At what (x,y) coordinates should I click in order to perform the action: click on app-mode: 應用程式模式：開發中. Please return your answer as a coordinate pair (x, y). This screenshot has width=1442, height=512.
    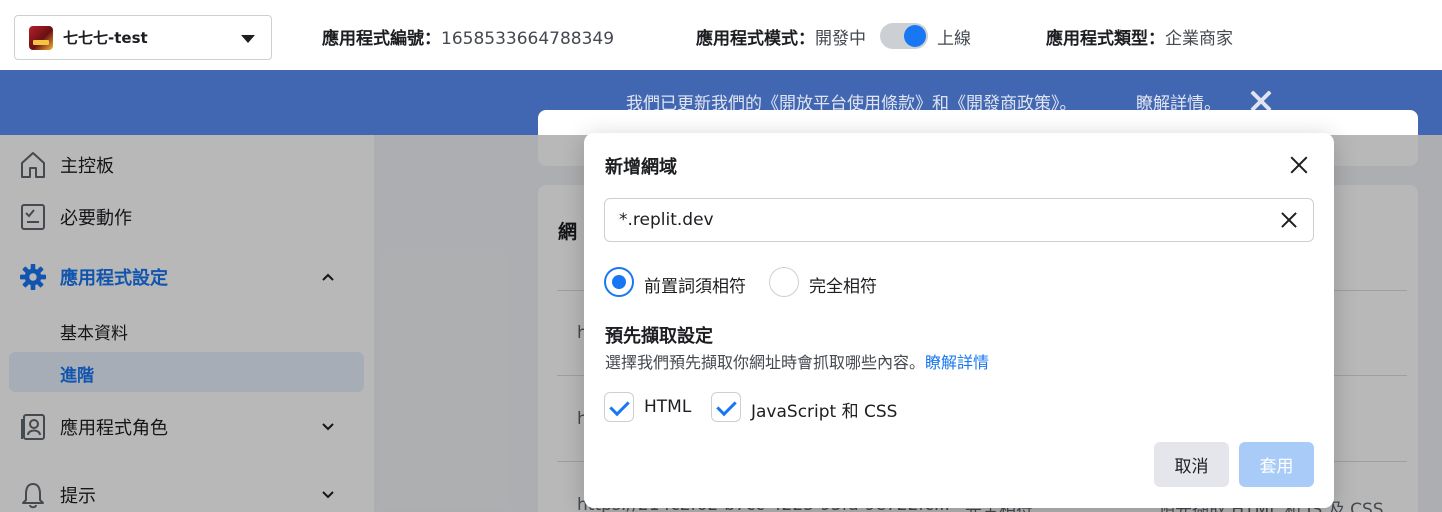
    Looking at the image, I should click on (781, 36).